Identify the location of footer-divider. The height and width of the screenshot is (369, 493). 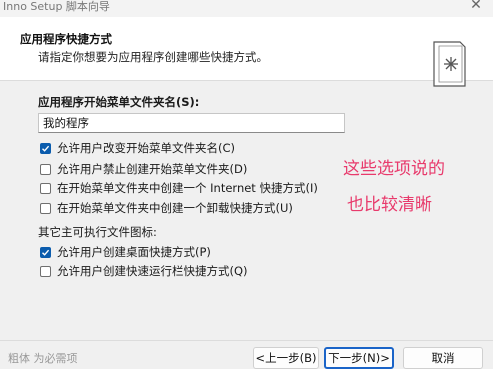
(246, 340).